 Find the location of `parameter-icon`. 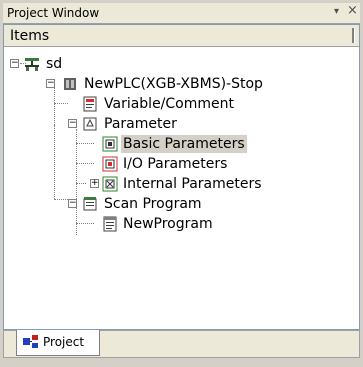

parameter-icon is located at coordinates (90, 124).